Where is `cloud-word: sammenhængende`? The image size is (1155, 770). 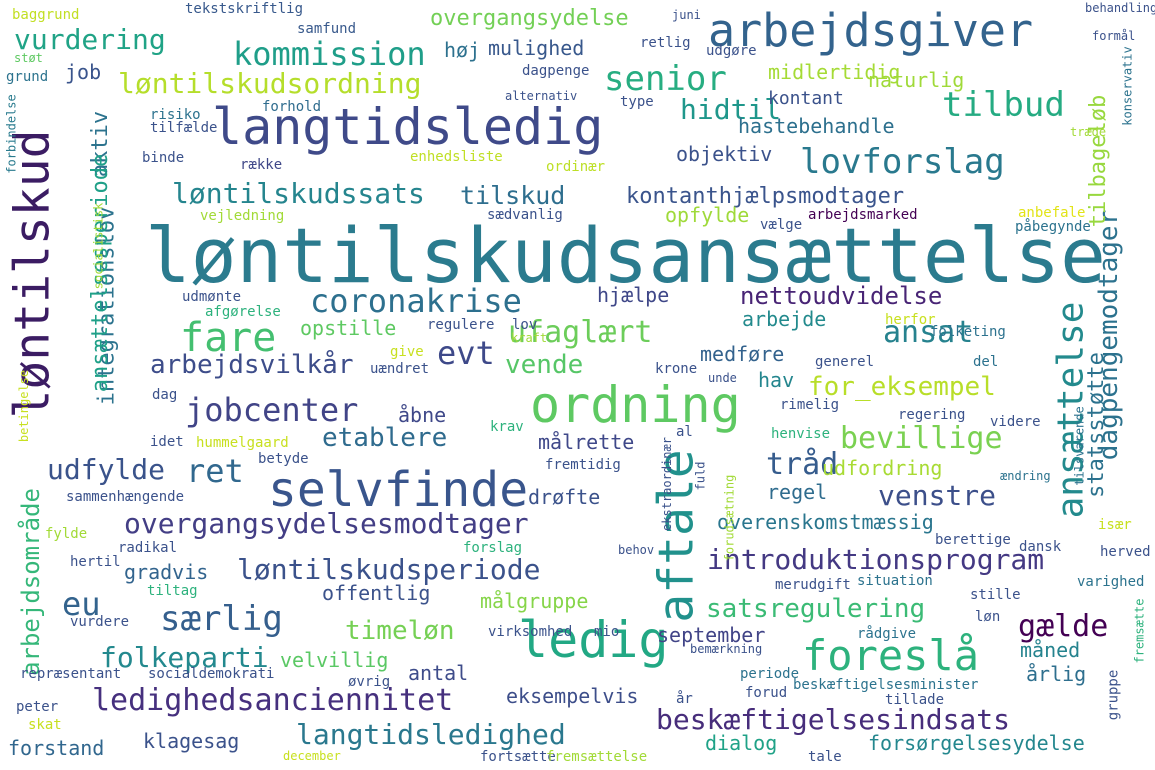 cloud-word: sammenhængende is located at coordinates (125, 497).